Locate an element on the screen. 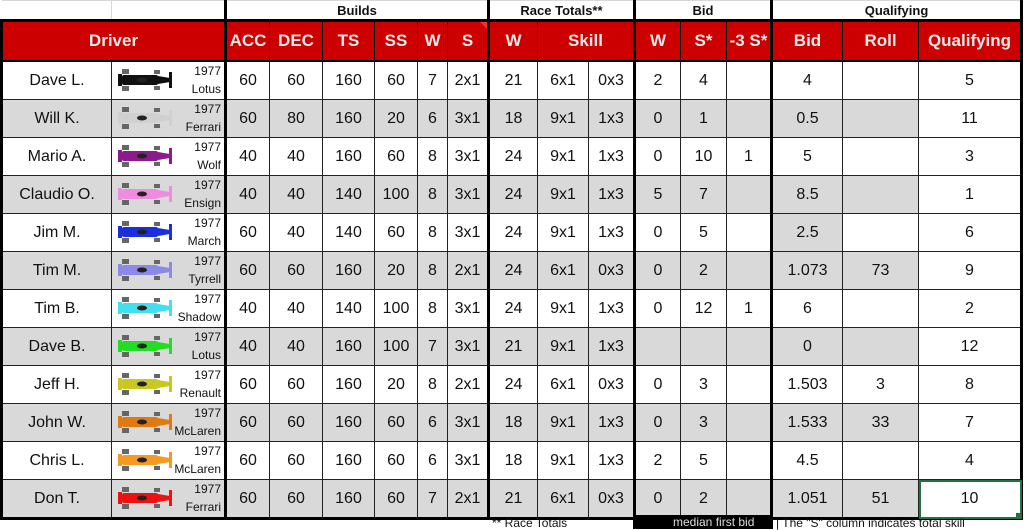 The width and height of the screenshot is (1024, 530). header-build-w: W is located at coordinates (432, 40).